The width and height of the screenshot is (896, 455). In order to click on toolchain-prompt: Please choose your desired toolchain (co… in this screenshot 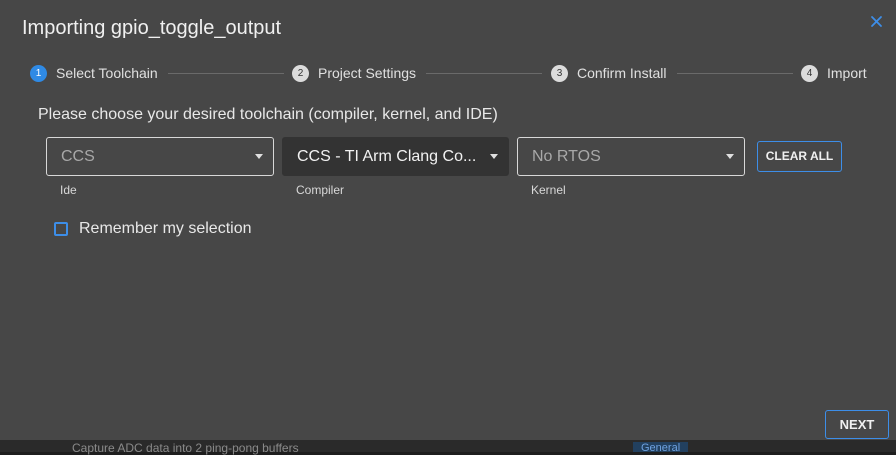, I will do `click(268, 114)`.